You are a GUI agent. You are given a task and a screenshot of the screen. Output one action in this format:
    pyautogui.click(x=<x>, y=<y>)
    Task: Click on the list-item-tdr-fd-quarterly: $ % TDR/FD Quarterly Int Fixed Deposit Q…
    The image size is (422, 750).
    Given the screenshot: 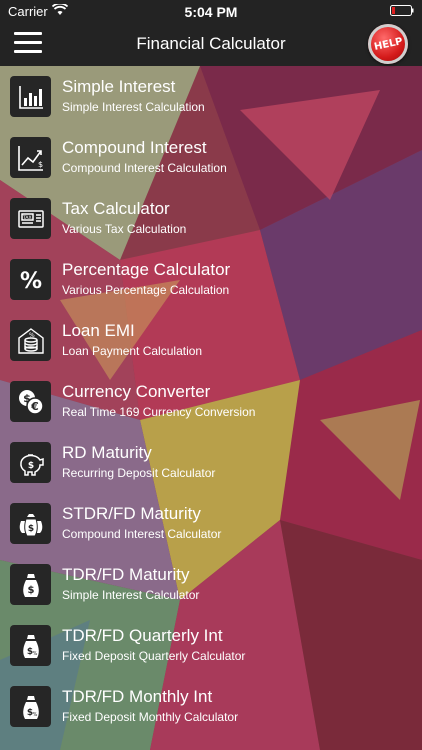 What is the action you would take?
    pyautogui.click(x=211, y=645)
    